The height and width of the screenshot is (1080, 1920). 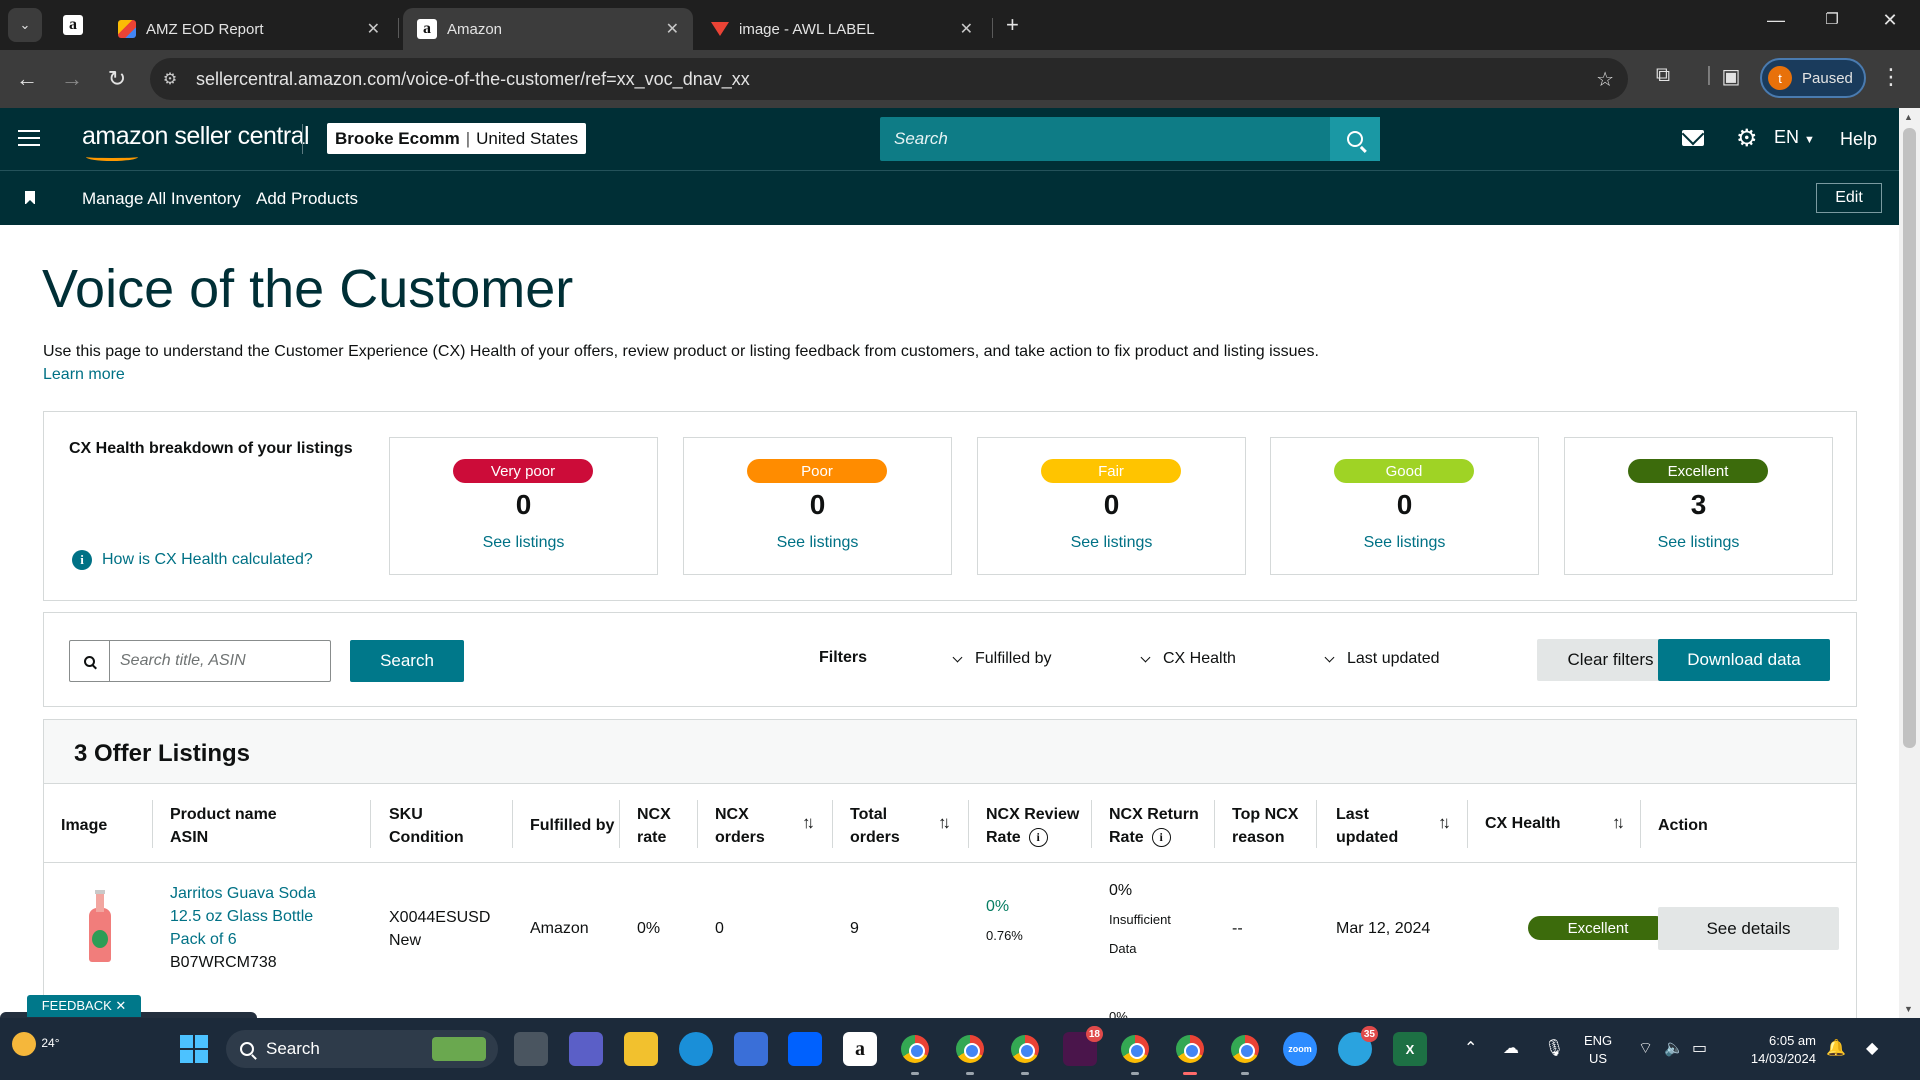 What do you see at coordinates (1083, 1046) in the screenshot?
I see `slack-icon: 18` at bounding box center [1083, 1046].